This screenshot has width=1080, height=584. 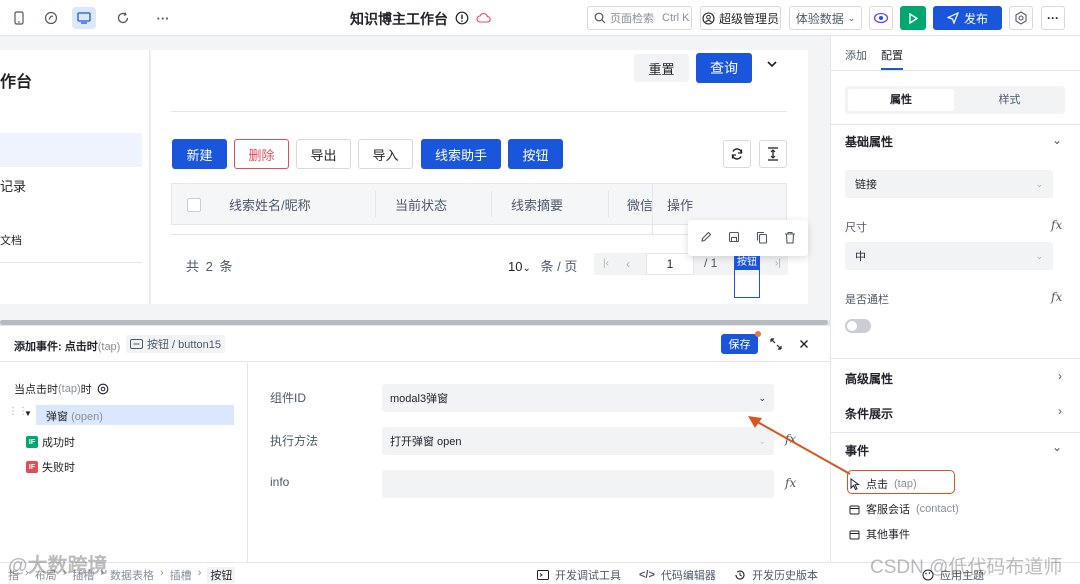 What do you see at coordinates (184, 345) in the screenshot?
I see `component-path: 按钮 / button15` at bounding box center [184, 345].